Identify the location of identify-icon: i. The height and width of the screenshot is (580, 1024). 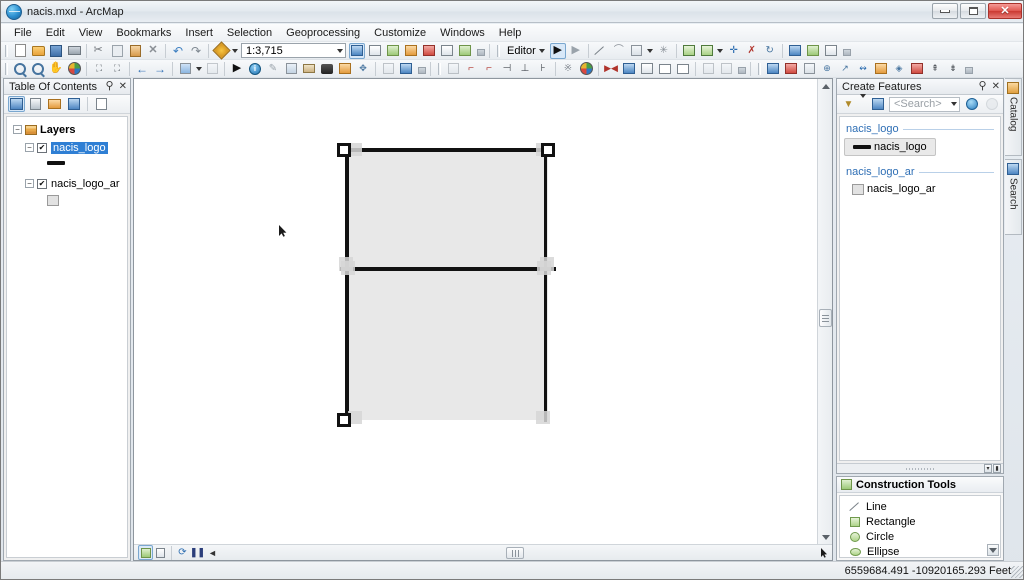
(255, 69).